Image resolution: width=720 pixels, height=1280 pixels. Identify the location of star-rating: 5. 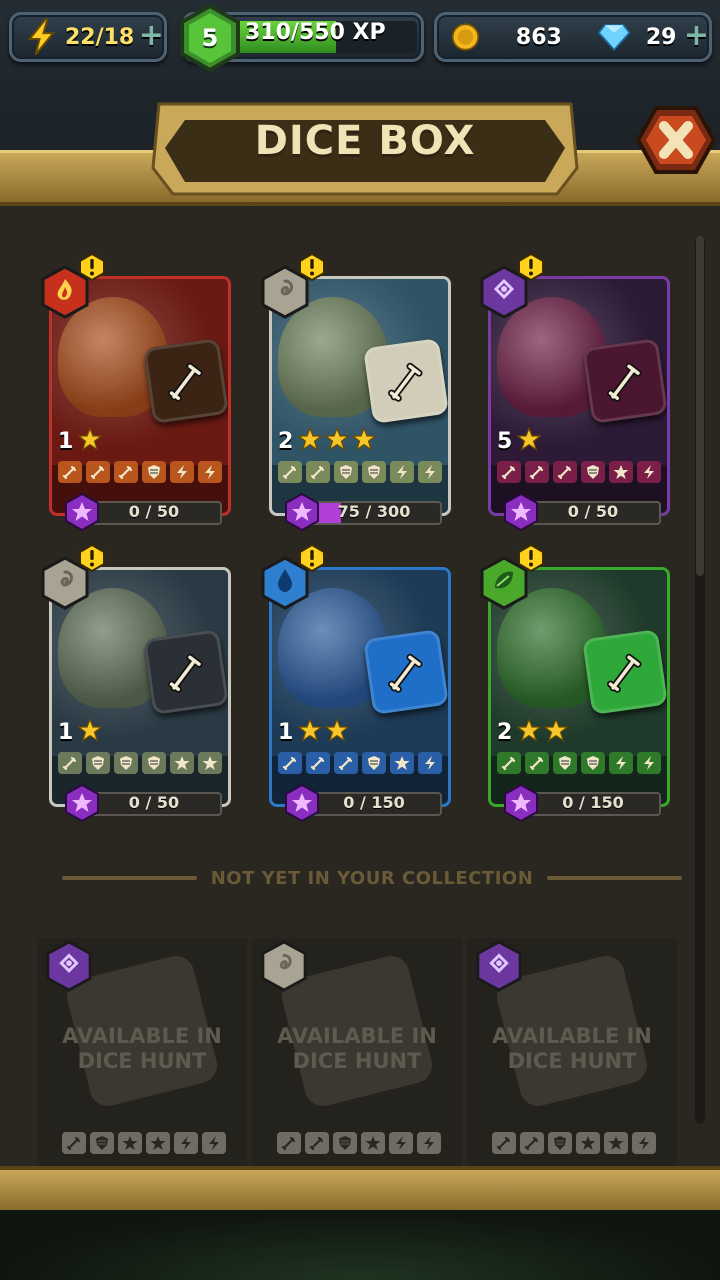
(520, 440).